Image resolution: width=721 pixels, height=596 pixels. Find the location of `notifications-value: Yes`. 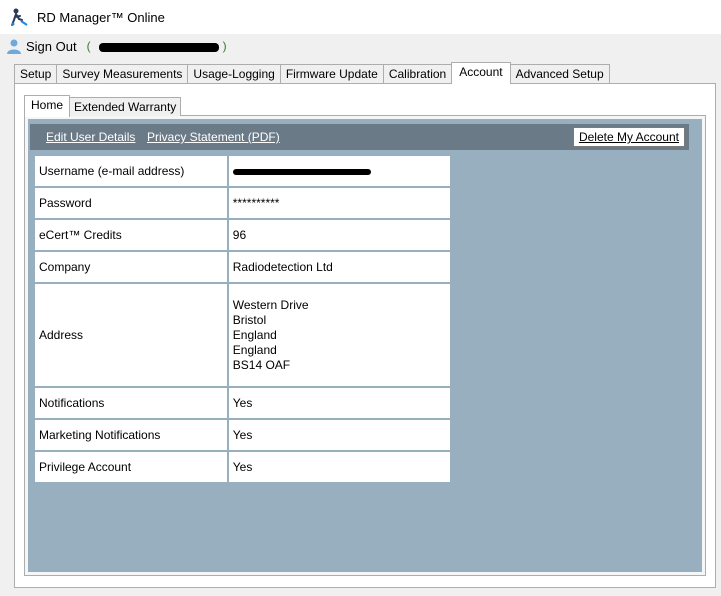

notifications-value: Yes is located at coordinates (339, 403).